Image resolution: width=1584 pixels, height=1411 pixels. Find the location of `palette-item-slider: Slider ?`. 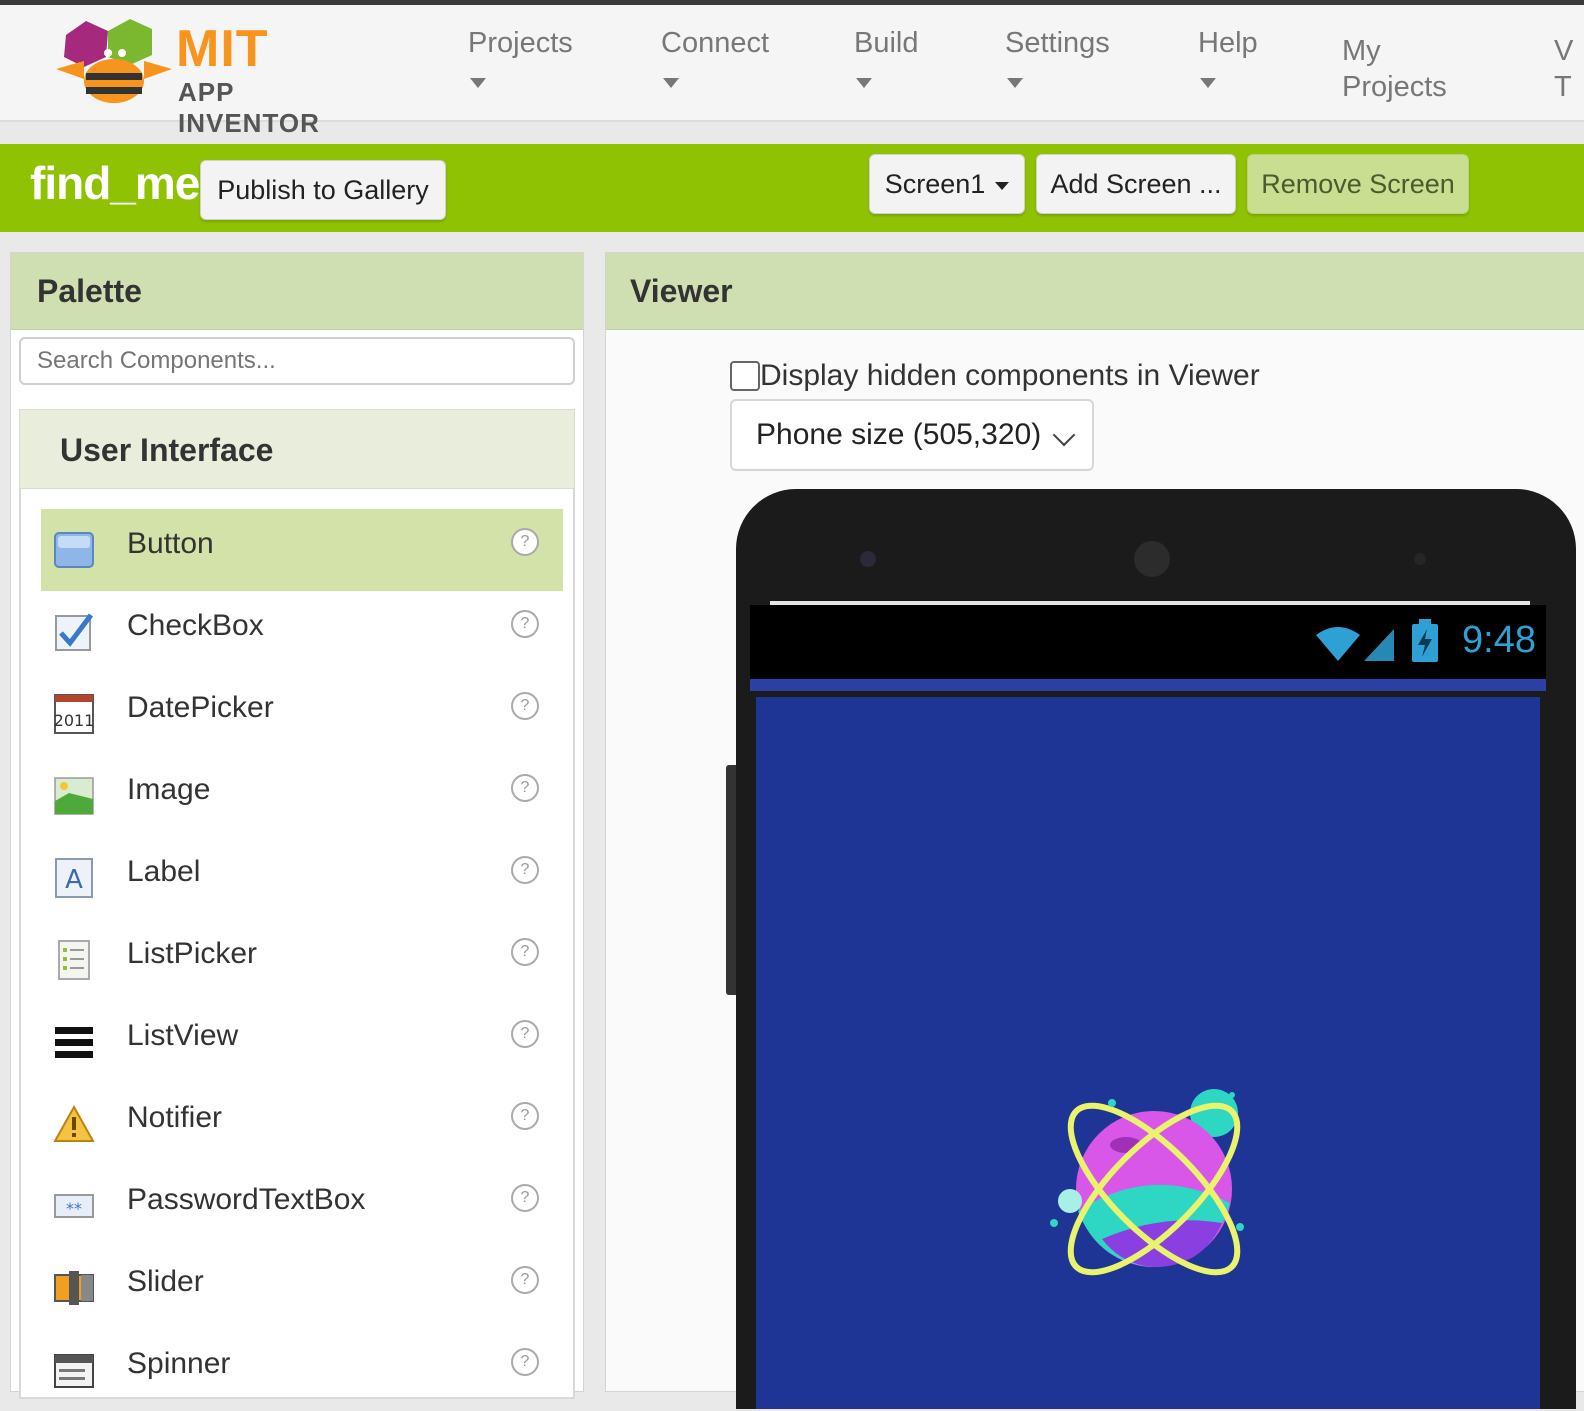

palette-item-slider: Slider ? is located at coordinates (302, 1288).